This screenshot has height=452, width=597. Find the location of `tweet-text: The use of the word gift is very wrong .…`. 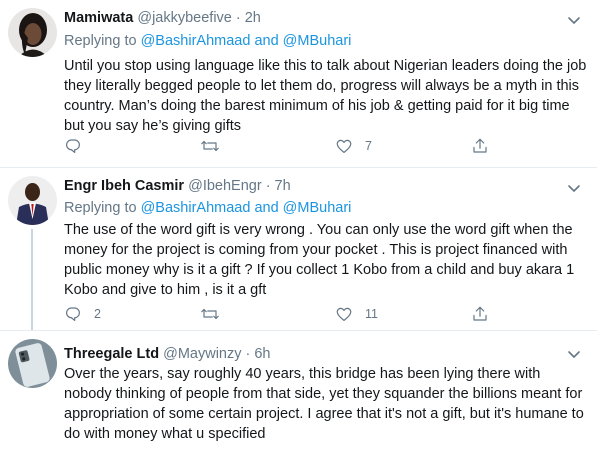

tweet-text: The use of the word gift is very wrong .… is located at coordinates (319, 260).